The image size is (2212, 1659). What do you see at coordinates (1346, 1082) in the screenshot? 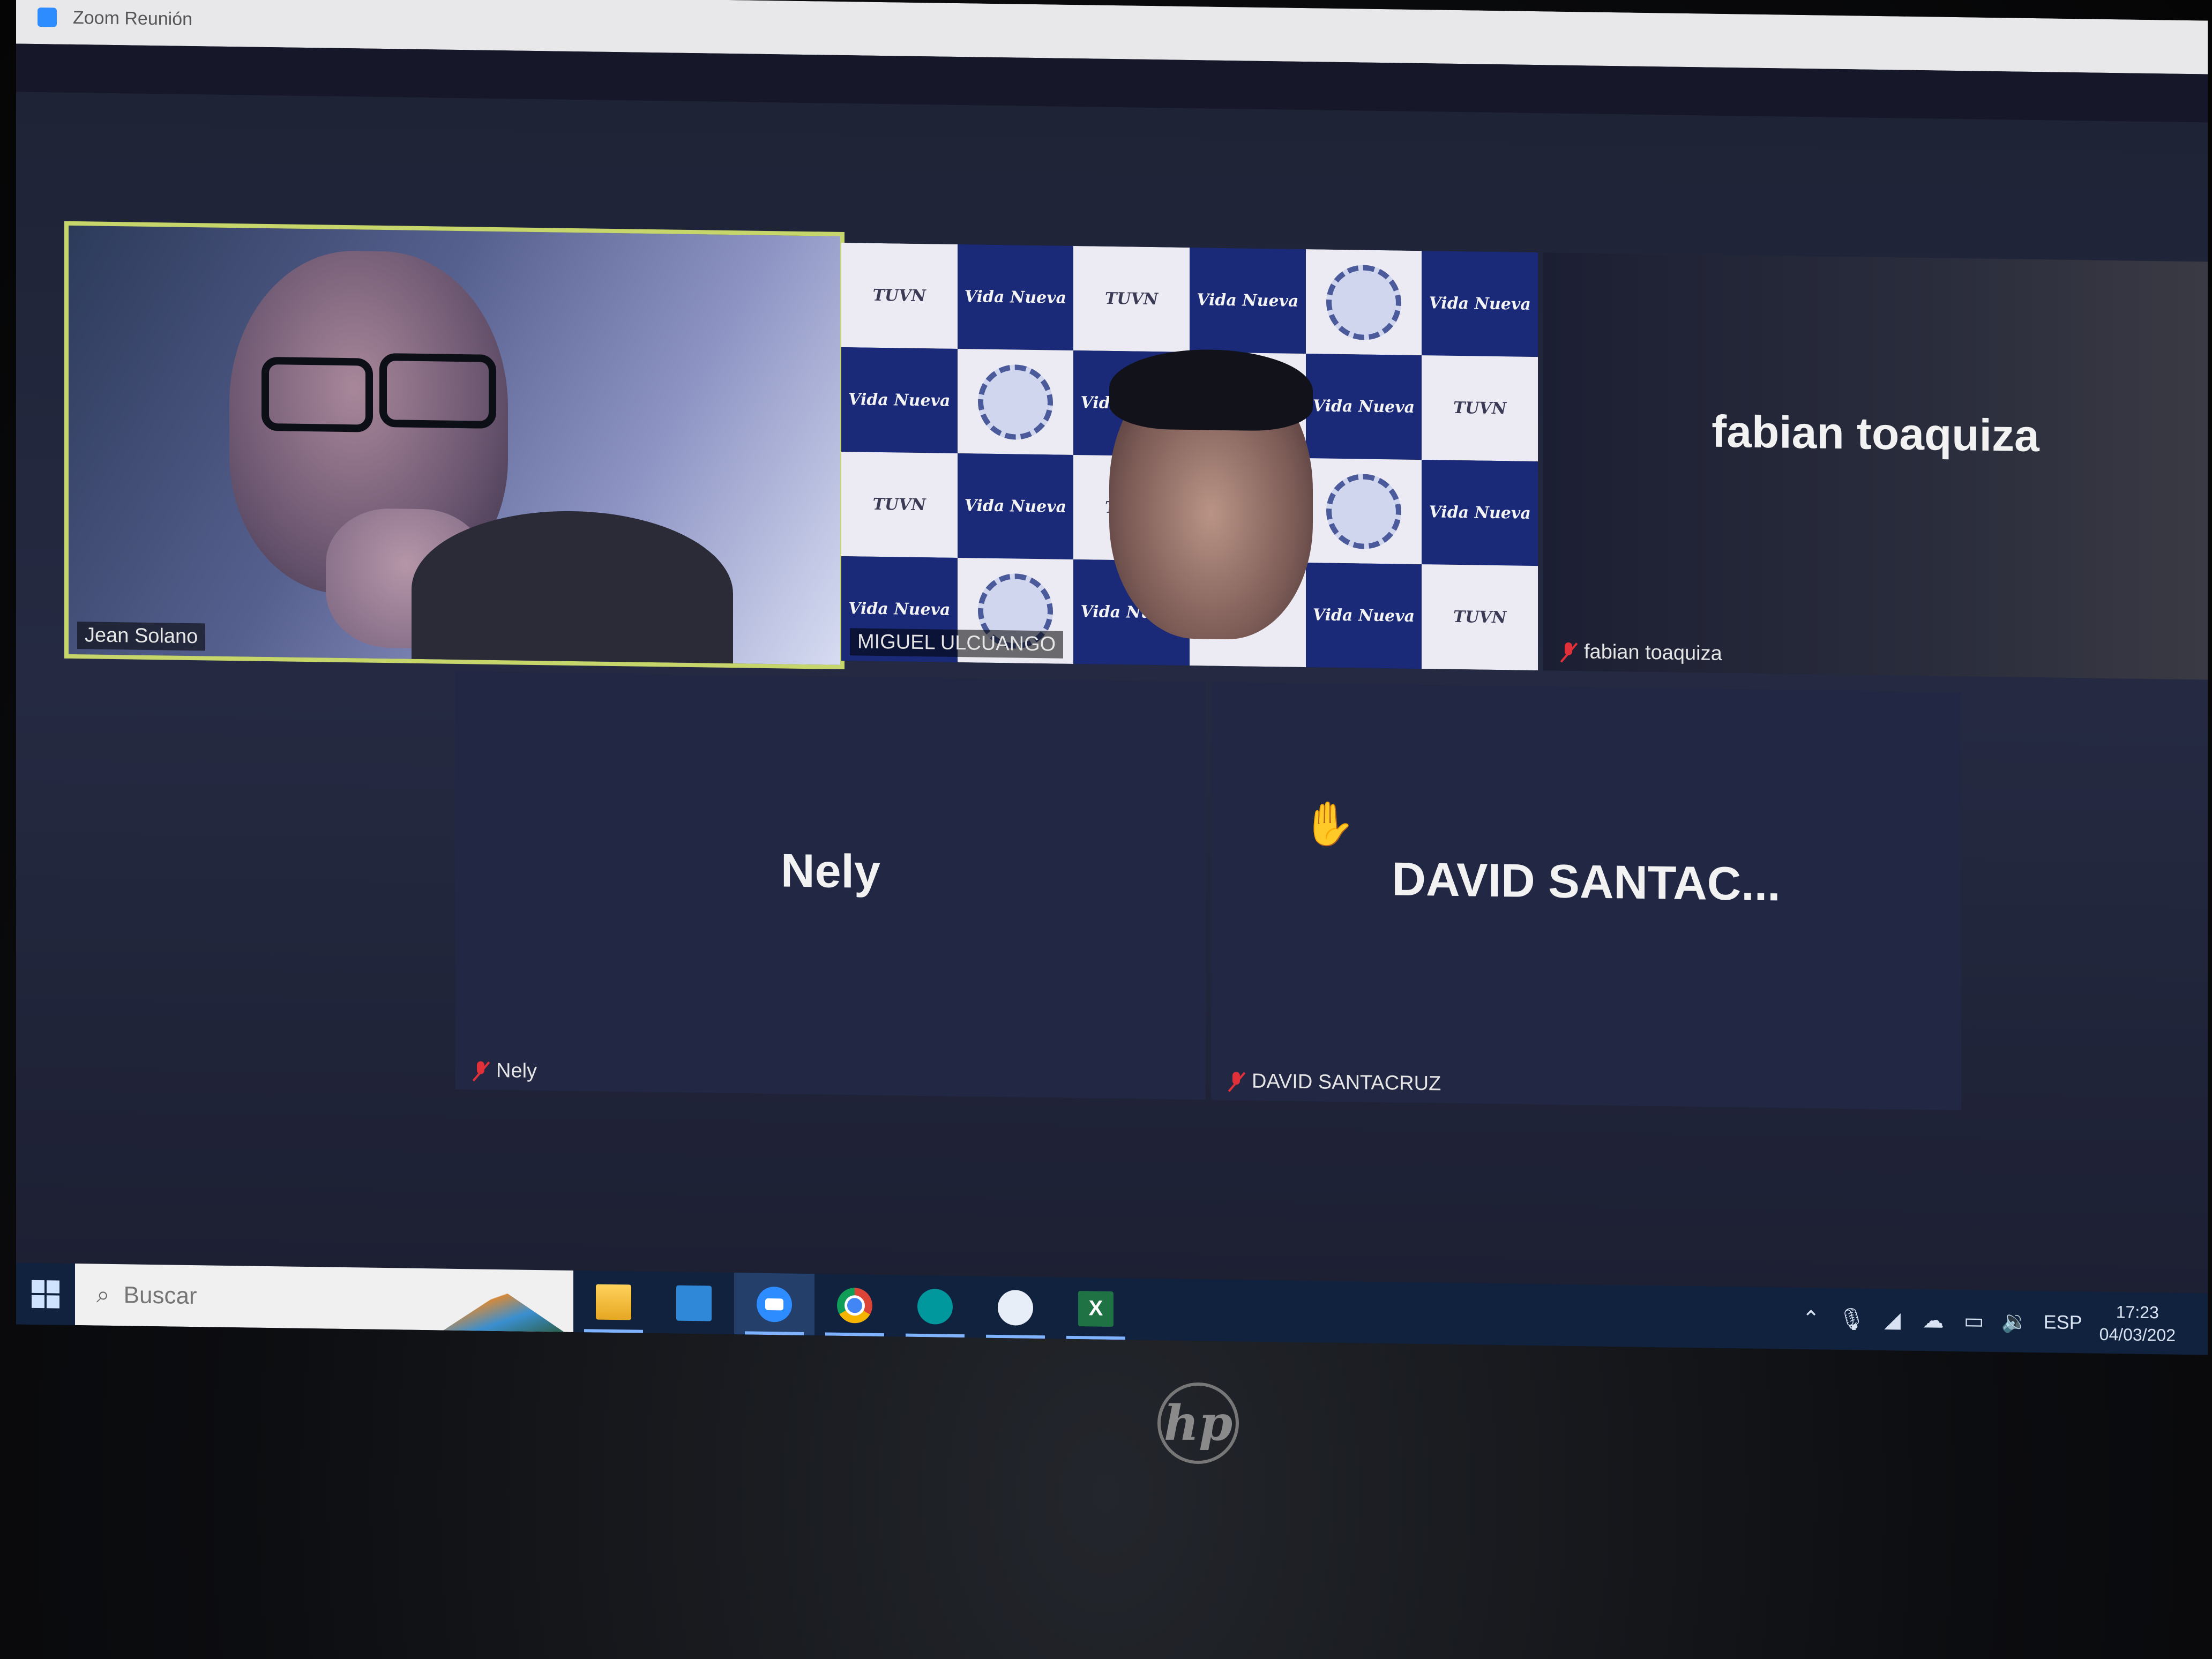
I see `participant-name: DAVID SANTACRUZ` at bounding box center [1346, 1082].